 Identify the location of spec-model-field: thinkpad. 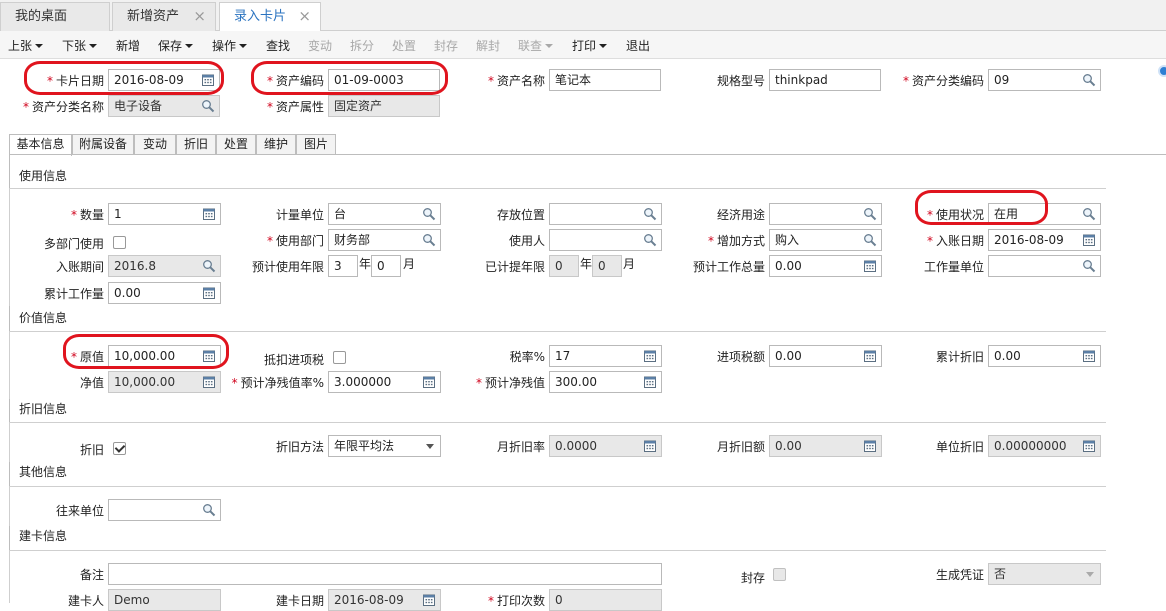
(825, 80).